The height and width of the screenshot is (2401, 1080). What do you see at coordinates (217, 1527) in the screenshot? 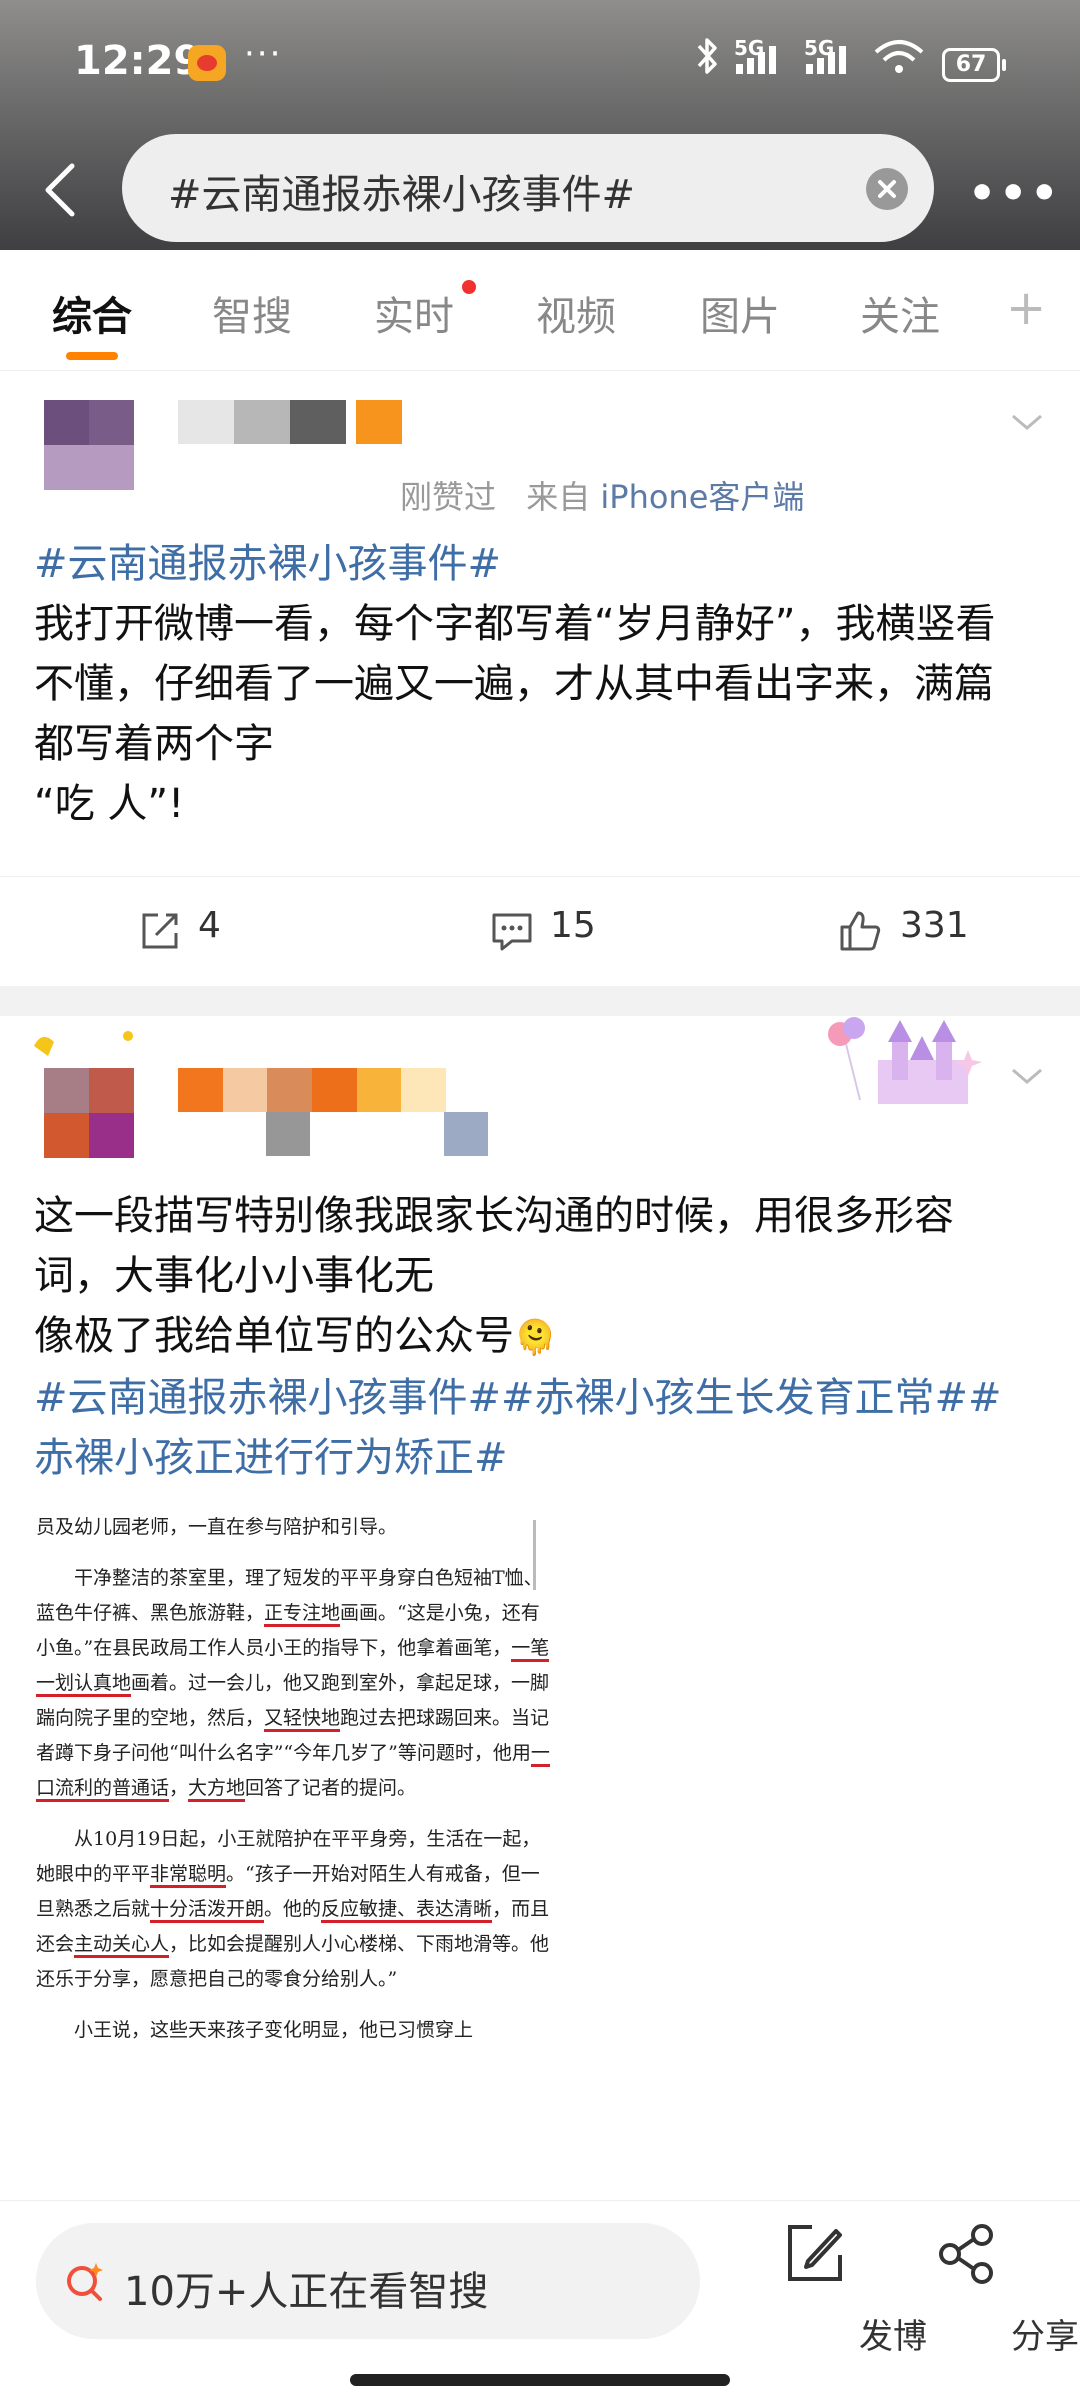
I see `article-para-0: 员及幼儿园老师，一直在参与陪护和引导。` at bounding box center [217, 1527].